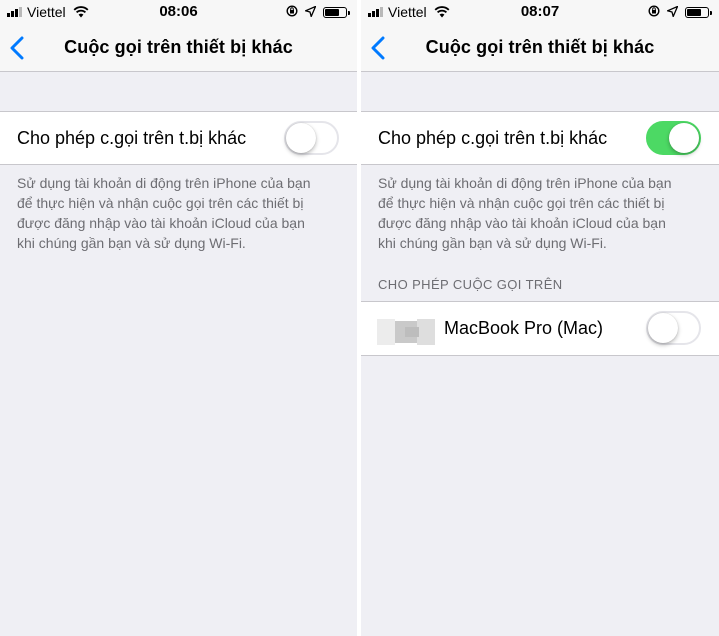 Image resolution: width=719 pixels, height=636 pixels. Describe the element at coordinates (178, 12) in the screenshot. I see `status-bar: Viettel 08:06` at that location.